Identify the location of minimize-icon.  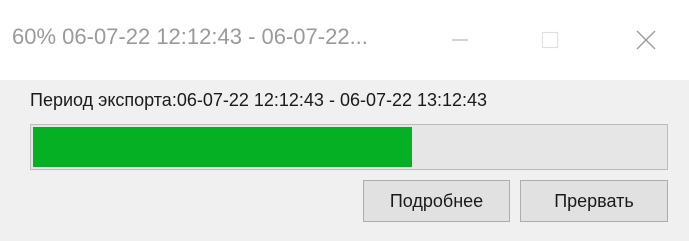
(460, 40).